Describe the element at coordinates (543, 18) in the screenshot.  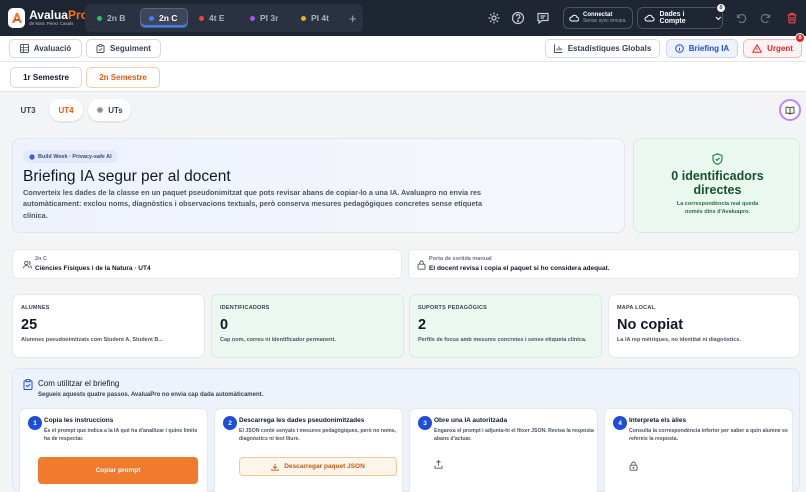
I see `messages-icon` at that location.